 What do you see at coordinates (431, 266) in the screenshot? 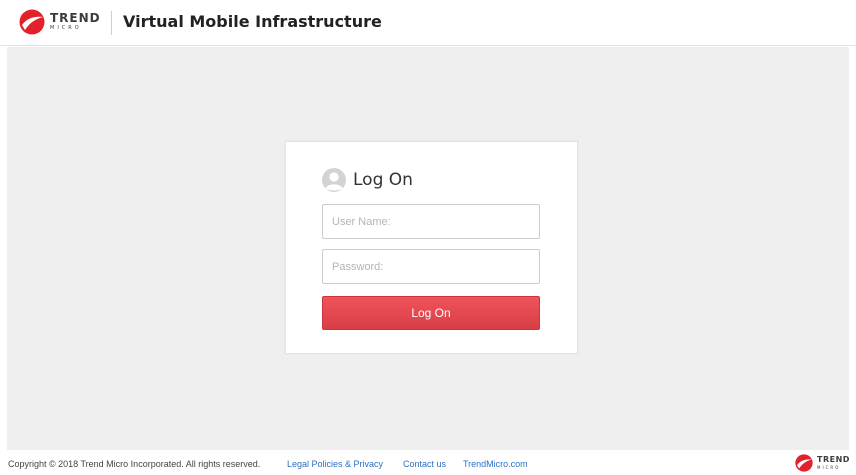
I see `password-input` at bounding box center [431, 266].